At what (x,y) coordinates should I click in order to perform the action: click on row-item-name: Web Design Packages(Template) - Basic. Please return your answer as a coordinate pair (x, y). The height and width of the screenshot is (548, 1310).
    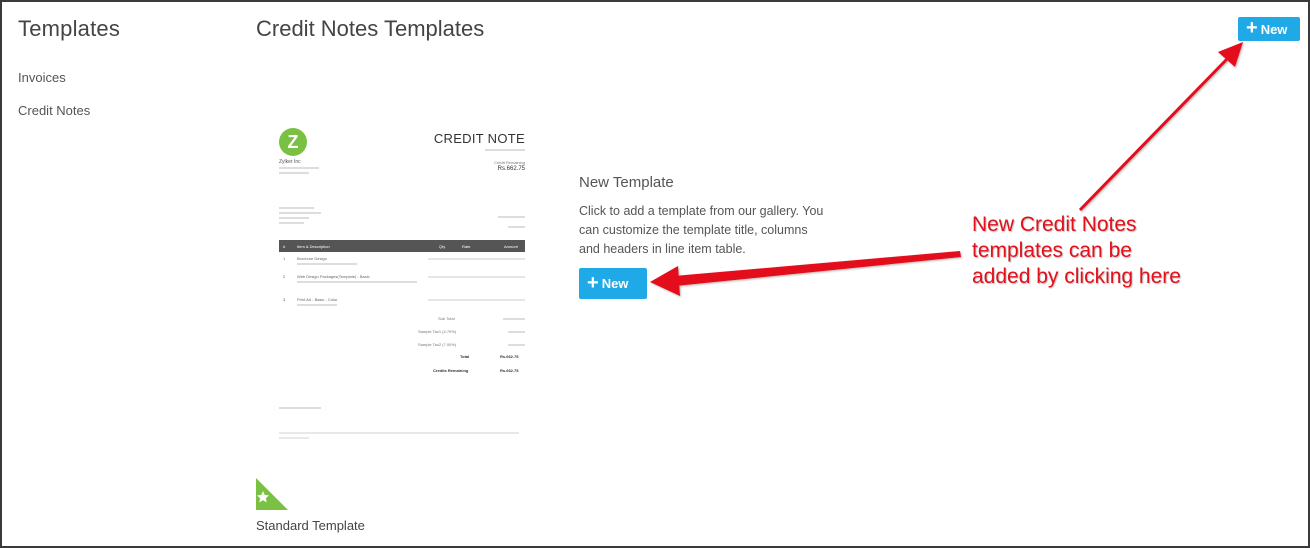
    Looking at the image, I should click on (333, 276).